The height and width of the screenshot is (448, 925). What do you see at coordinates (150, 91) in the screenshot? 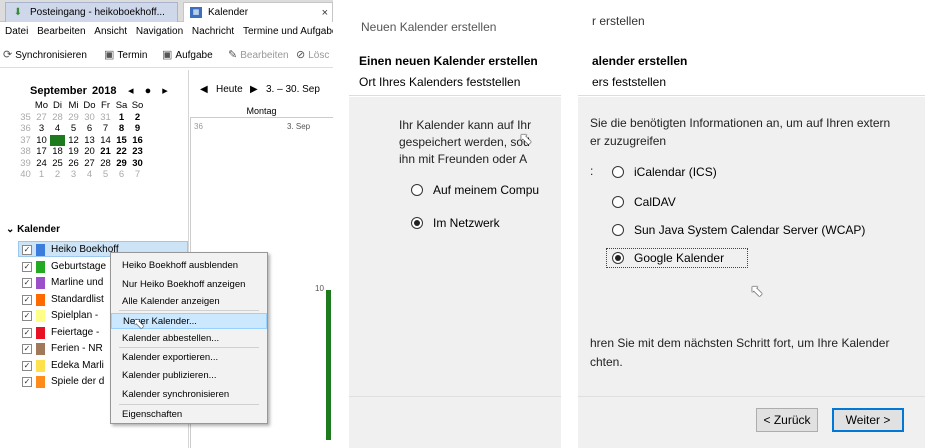
I see `minical-nav: ◂ ● ▸` at bounding box center [150, 91].